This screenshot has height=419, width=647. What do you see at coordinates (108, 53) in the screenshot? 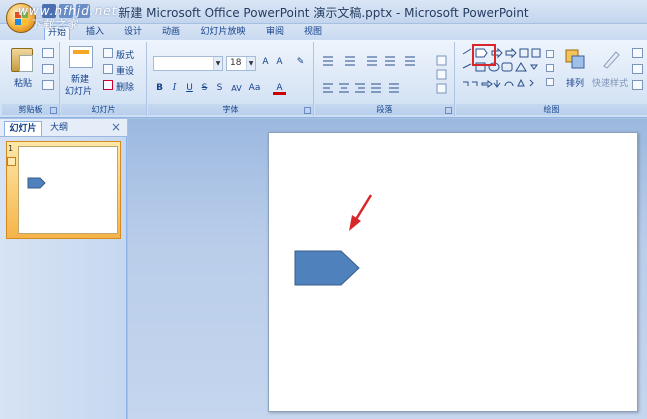
I see `layout-icon` at bounding box center [108, 53].